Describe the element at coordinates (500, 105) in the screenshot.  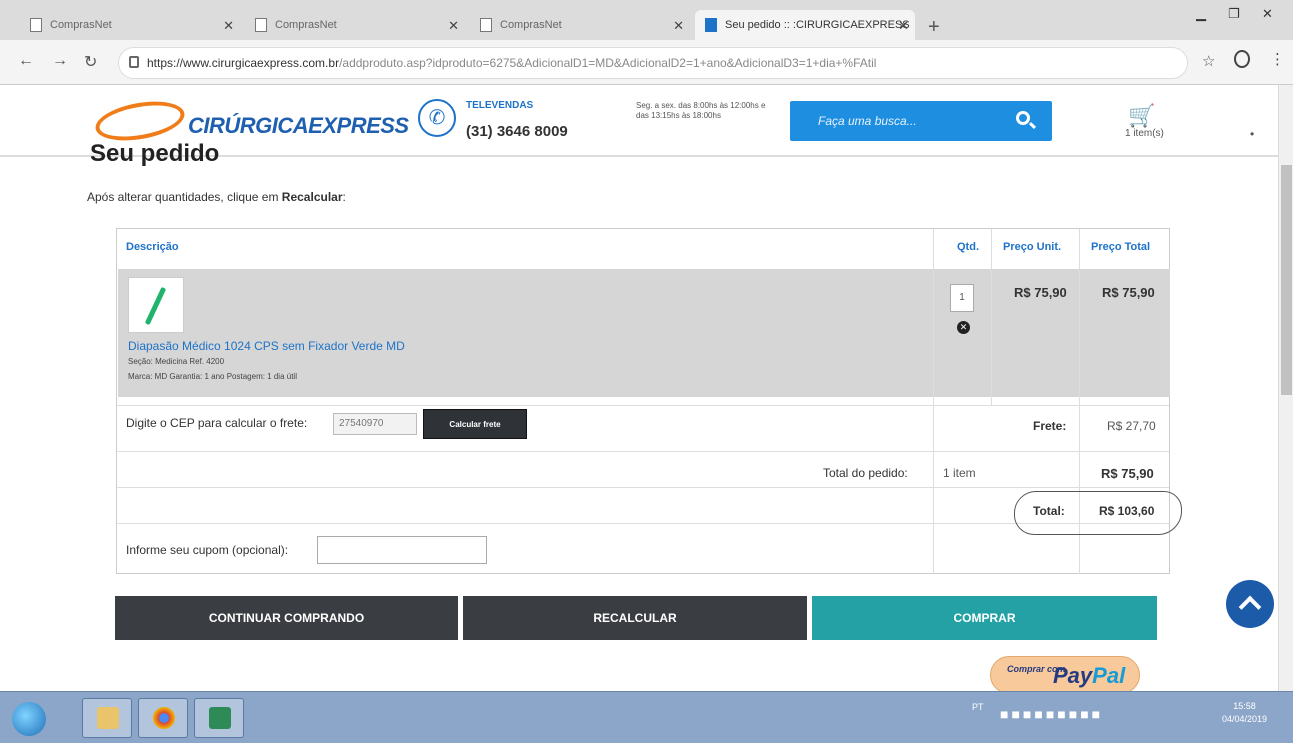
I see `televendas-label: TELEVENDAS` at that location.